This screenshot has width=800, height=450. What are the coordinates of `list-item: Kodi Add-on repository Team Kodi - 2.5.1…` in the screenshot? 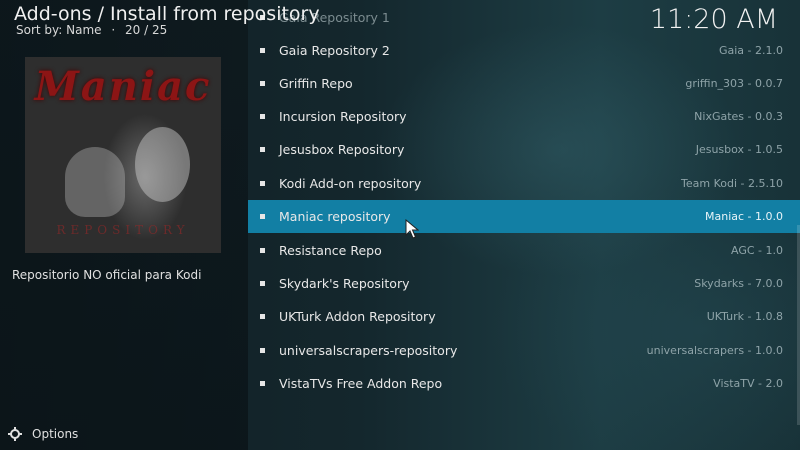 It's located at (524, 183).